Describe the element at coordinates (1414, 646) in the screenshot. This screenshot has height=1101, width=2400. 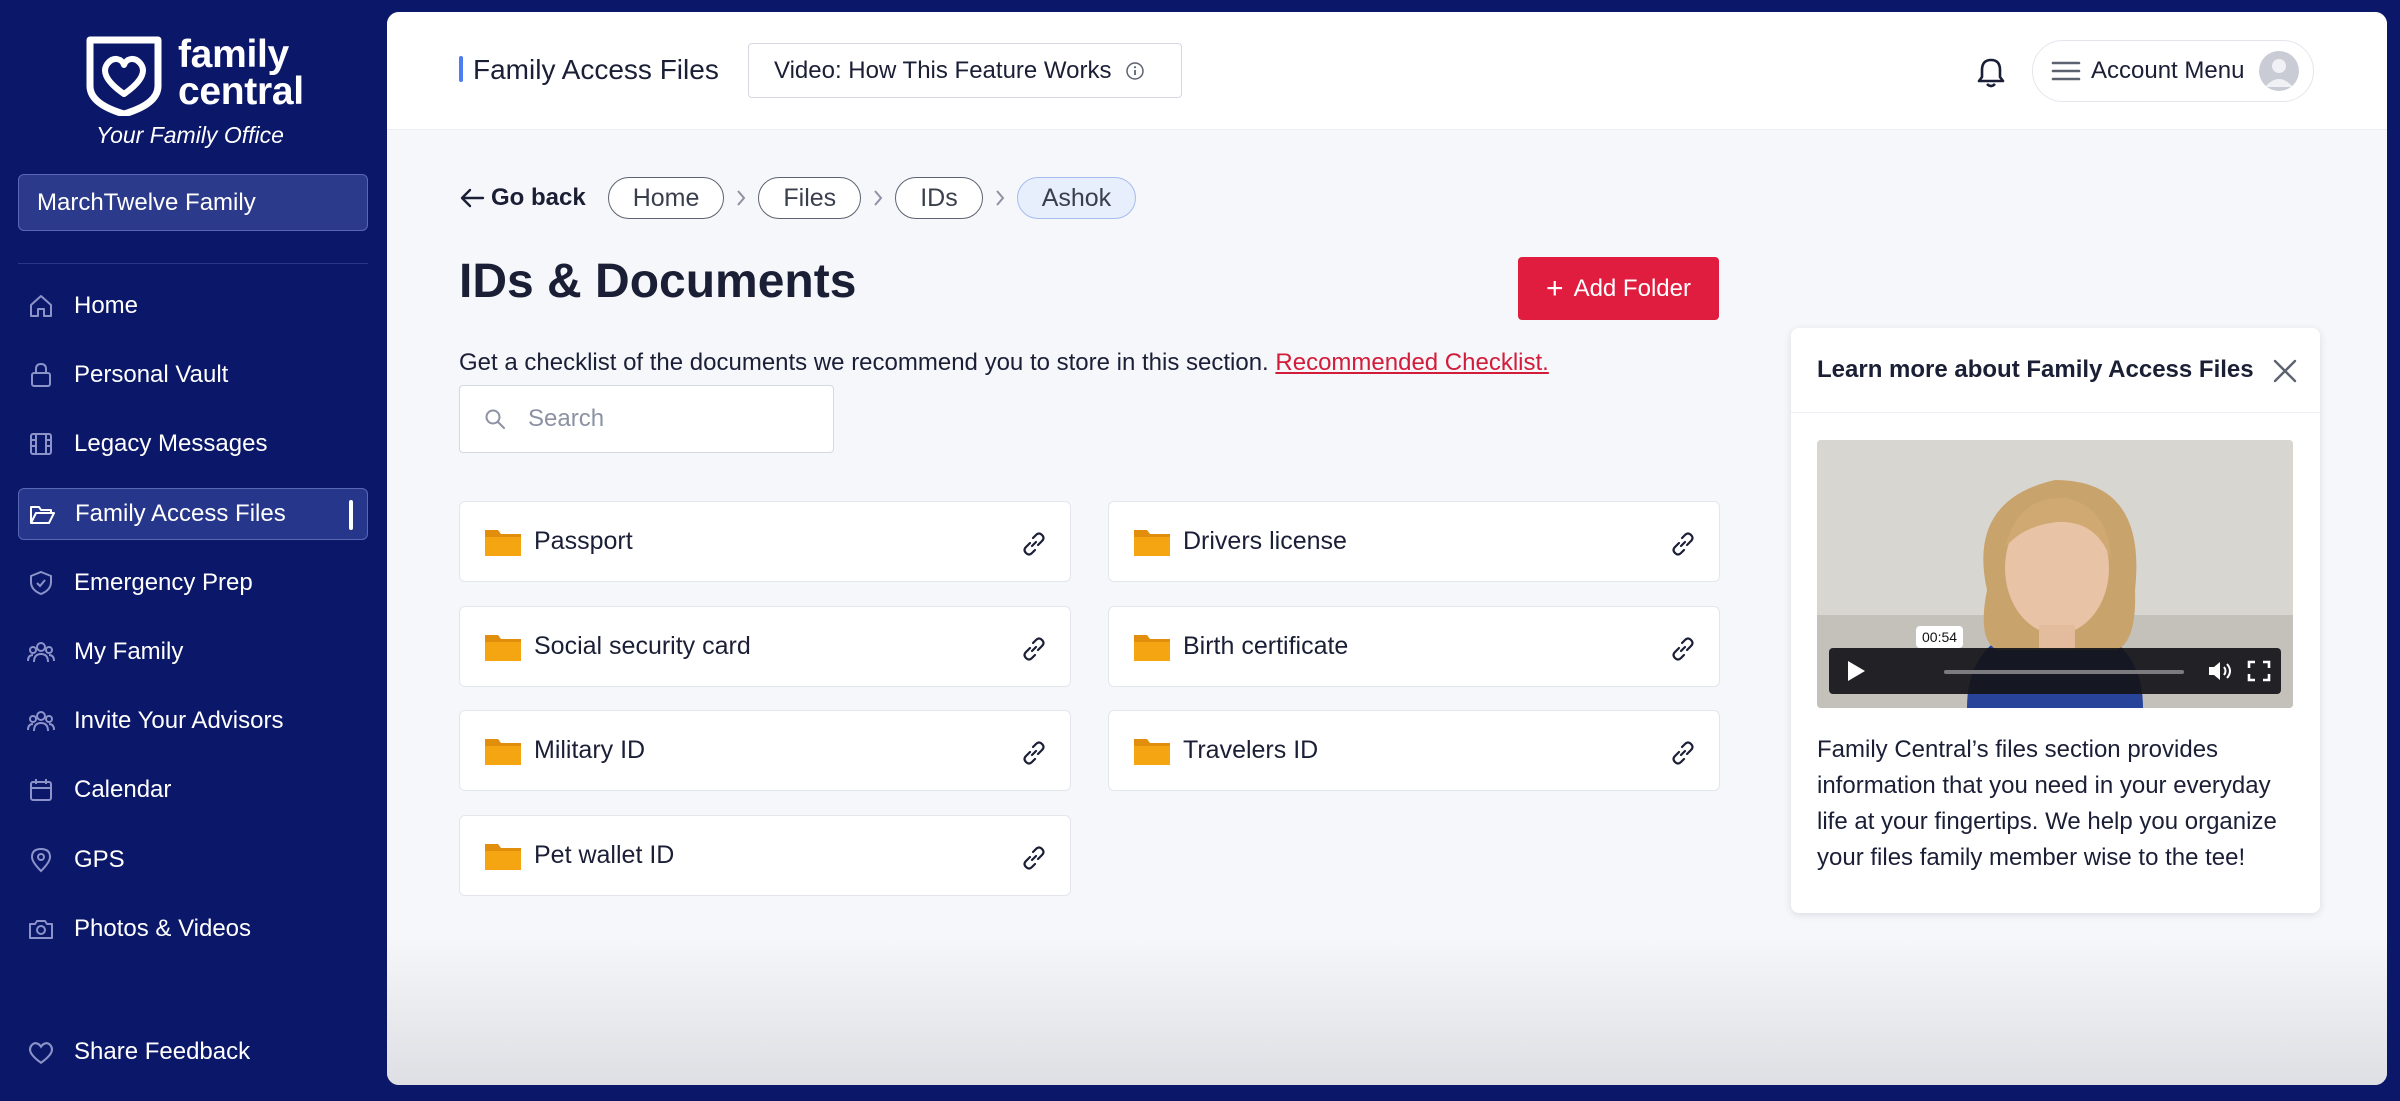
I see `folder-card-birth-certificate: Birth certificate` at that location.